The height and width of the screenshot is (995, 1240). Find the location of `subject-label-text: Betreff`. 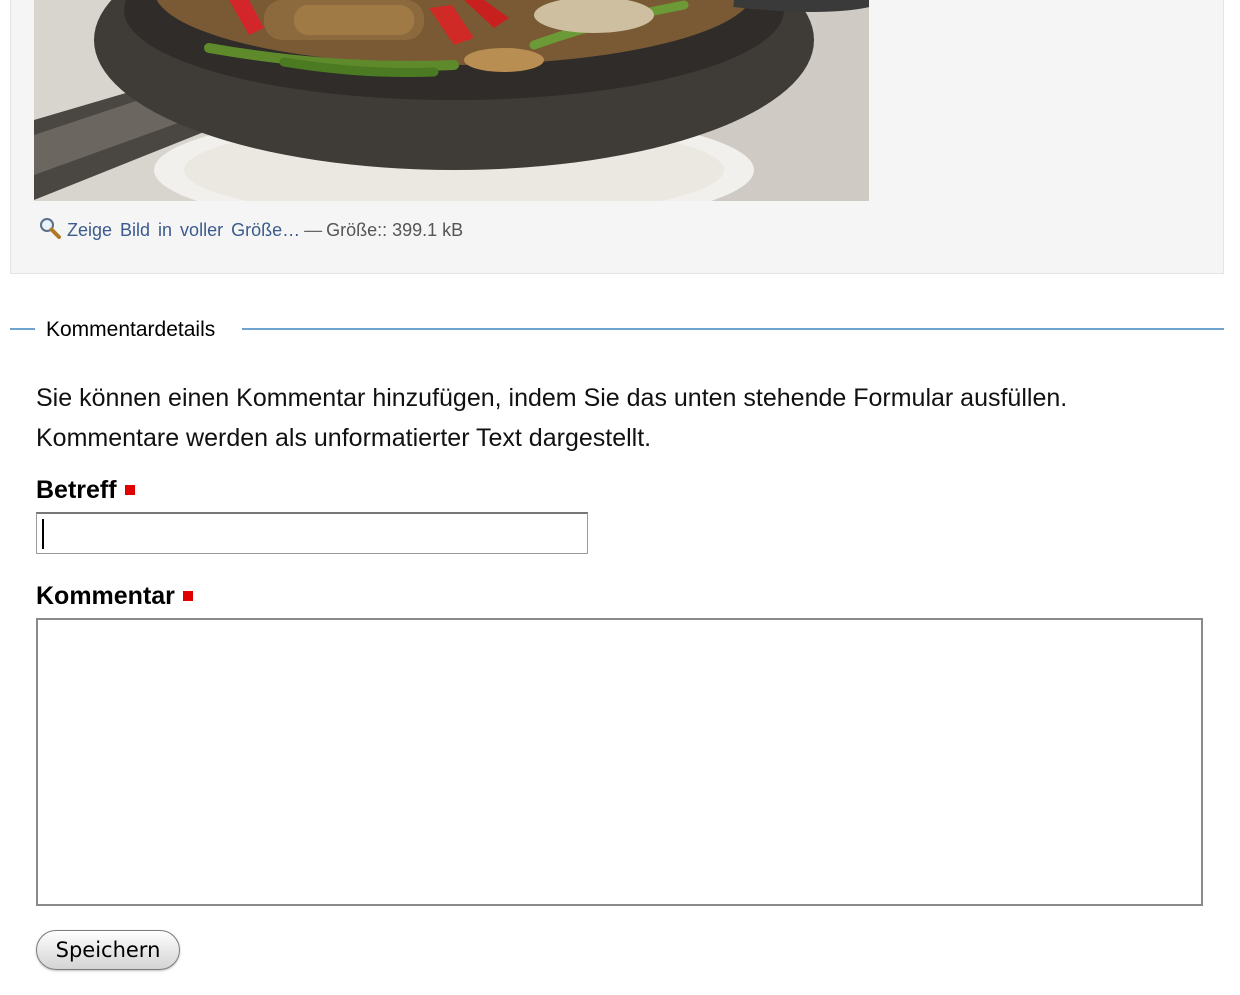

subject-label-text: Betreff is located at coordinates (76, 490).